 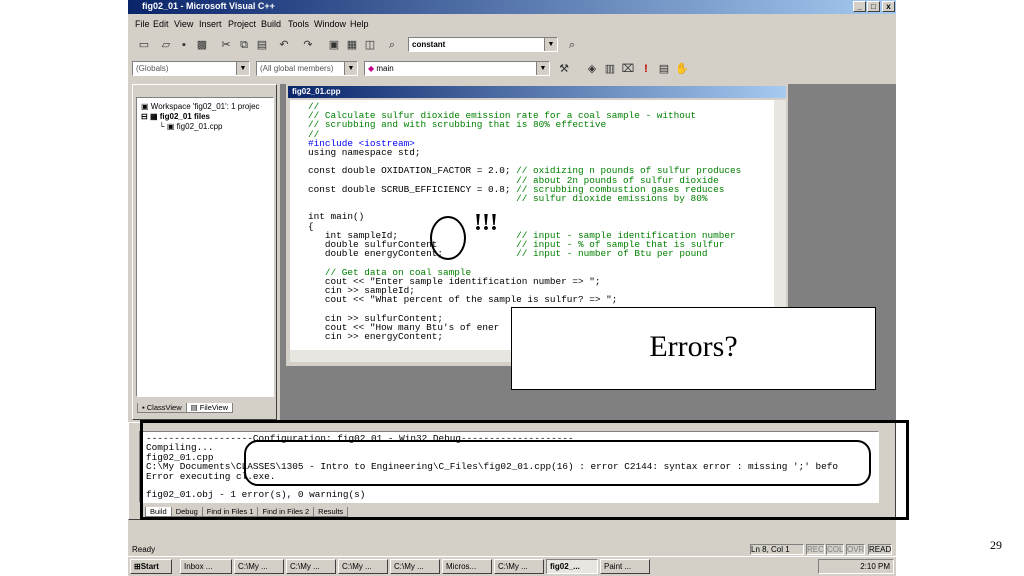 I want to click on class-combo: (Globals) ▼, so click(x=191, y=68).